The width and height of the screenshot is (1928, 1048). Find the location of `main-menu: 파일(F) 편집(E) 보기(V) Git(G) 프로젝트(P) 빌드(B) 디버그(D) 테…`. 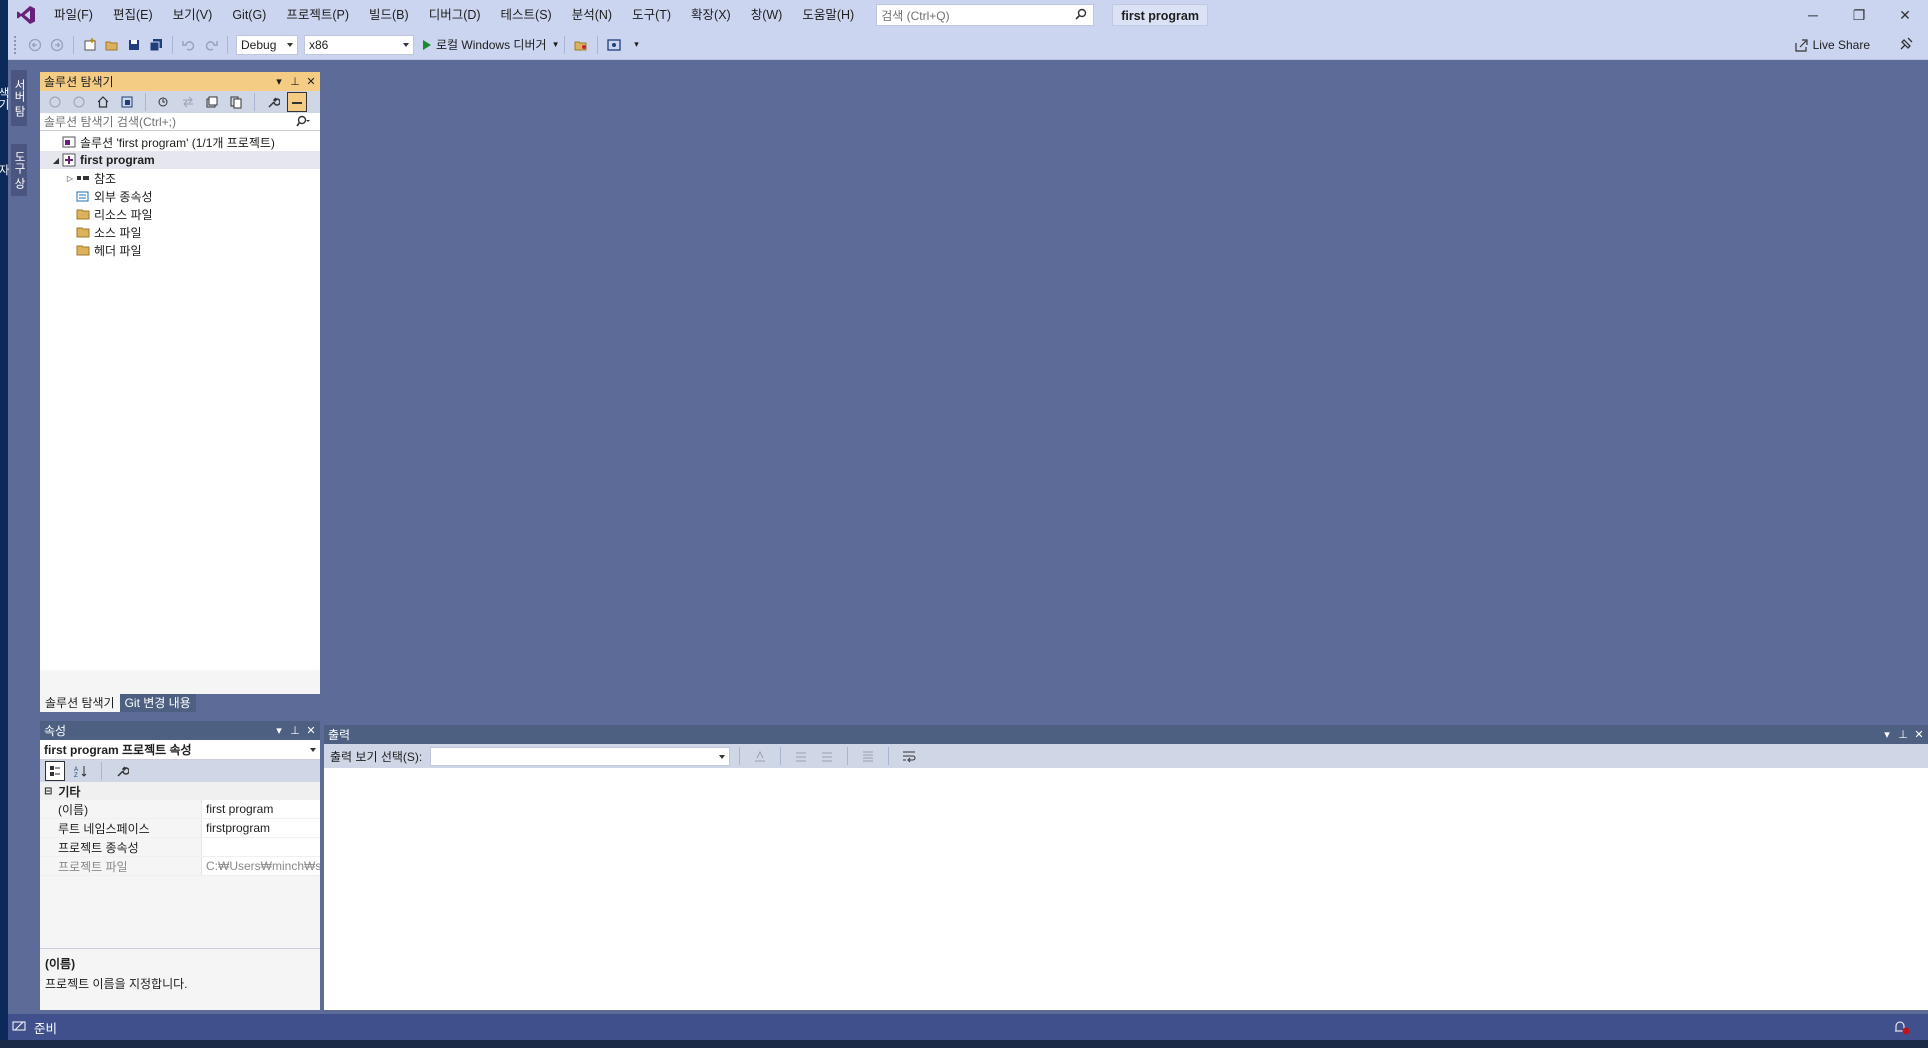

main-menu: 파일(F) 편집(E) 보기(V) Git(G) 프로젝트(P) 빌드(B) 디버그(D) 테… is located at coordinates (454, 15).